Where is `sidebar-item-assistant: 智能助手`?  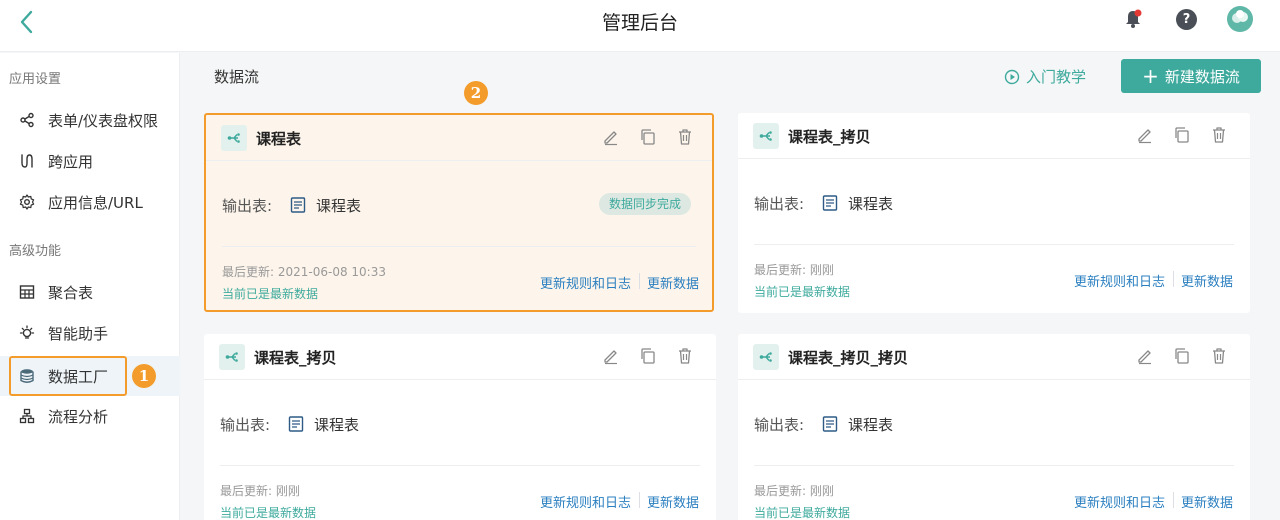 sidebar-item-assistant: 智能助手 is located at coordinates (90, 333).